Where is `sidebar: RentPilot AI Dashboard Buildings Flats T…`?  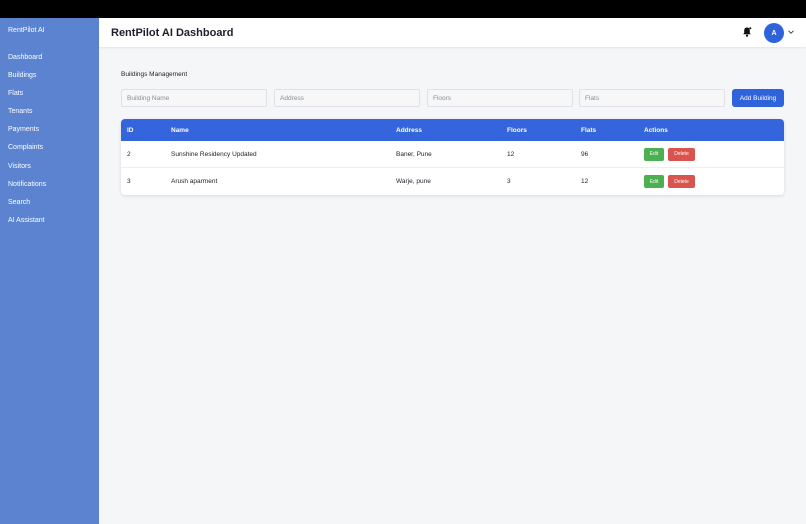
sidebar: RentPilot AI Dashboard Buildings Flats T… is located at coordinates (49, 271).